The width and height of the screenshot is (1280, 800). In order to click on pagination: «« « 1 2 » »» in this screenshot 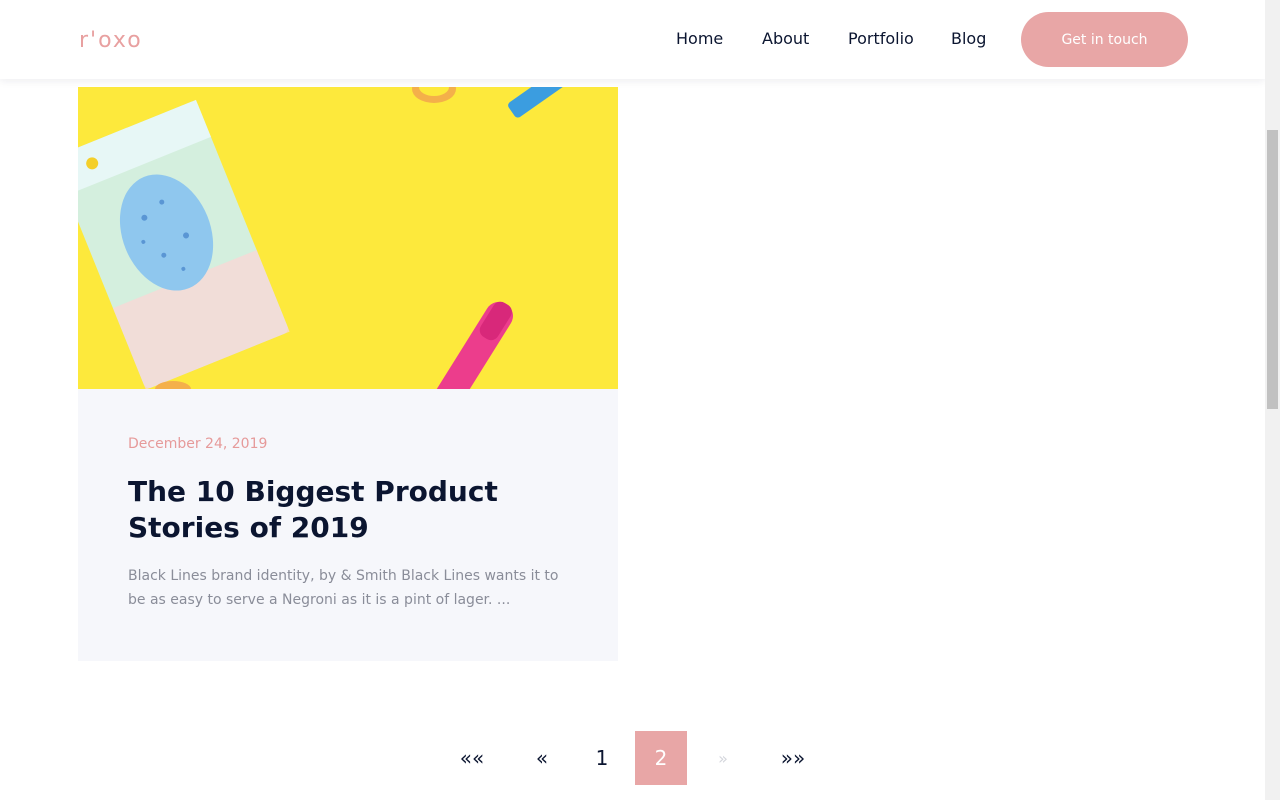, I will do `click(632, 758)`.